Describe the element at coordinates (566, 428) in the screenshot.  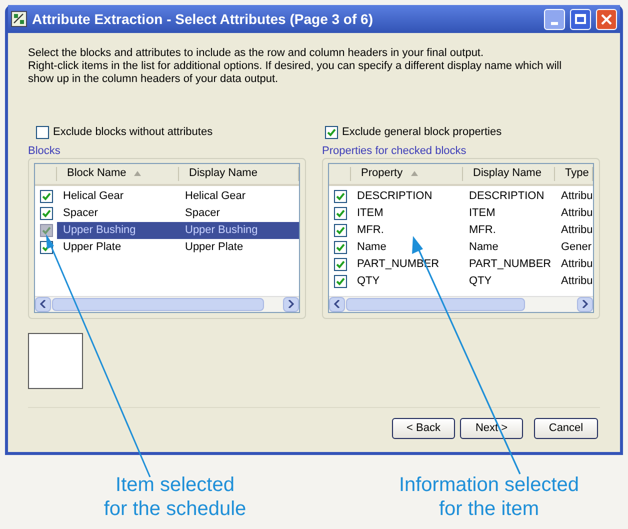
I see `dialog-button: Cancel` at that location.